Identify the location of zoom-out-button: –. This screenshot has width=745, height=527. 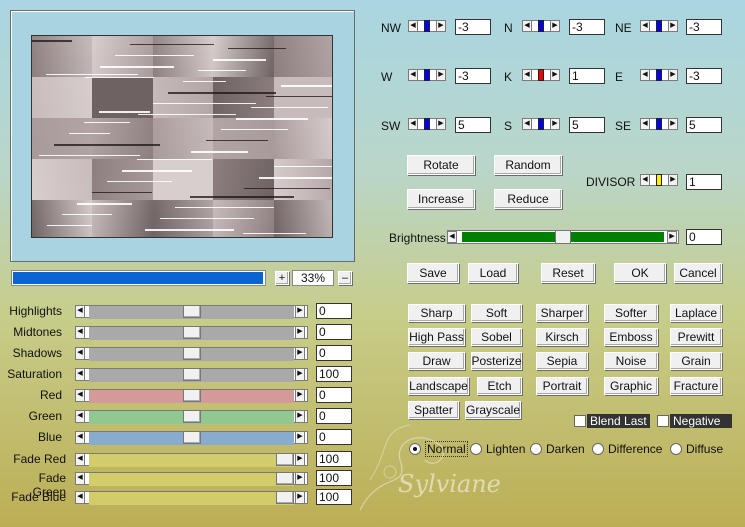
(345, 278).